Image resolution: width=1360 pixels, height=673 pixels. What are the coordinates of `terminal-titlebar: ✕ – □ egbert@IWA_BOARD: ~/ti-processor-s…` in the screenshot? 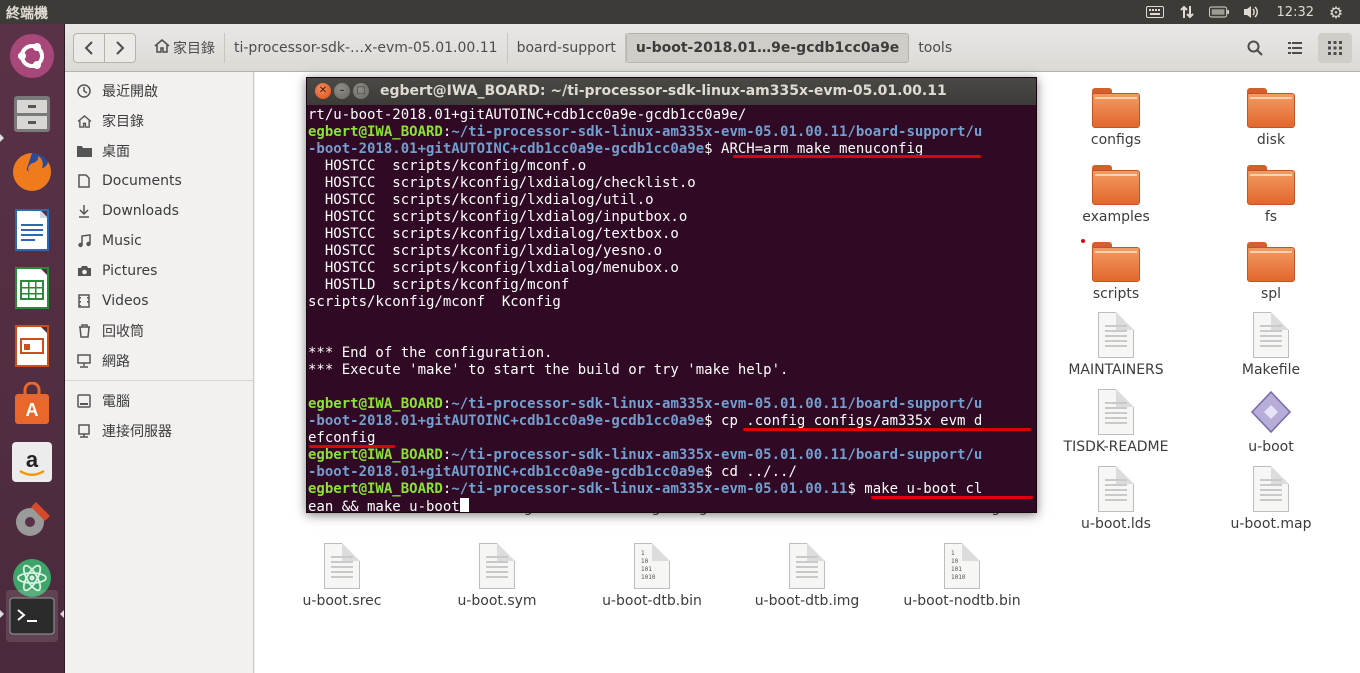 It's located at (671, 91).